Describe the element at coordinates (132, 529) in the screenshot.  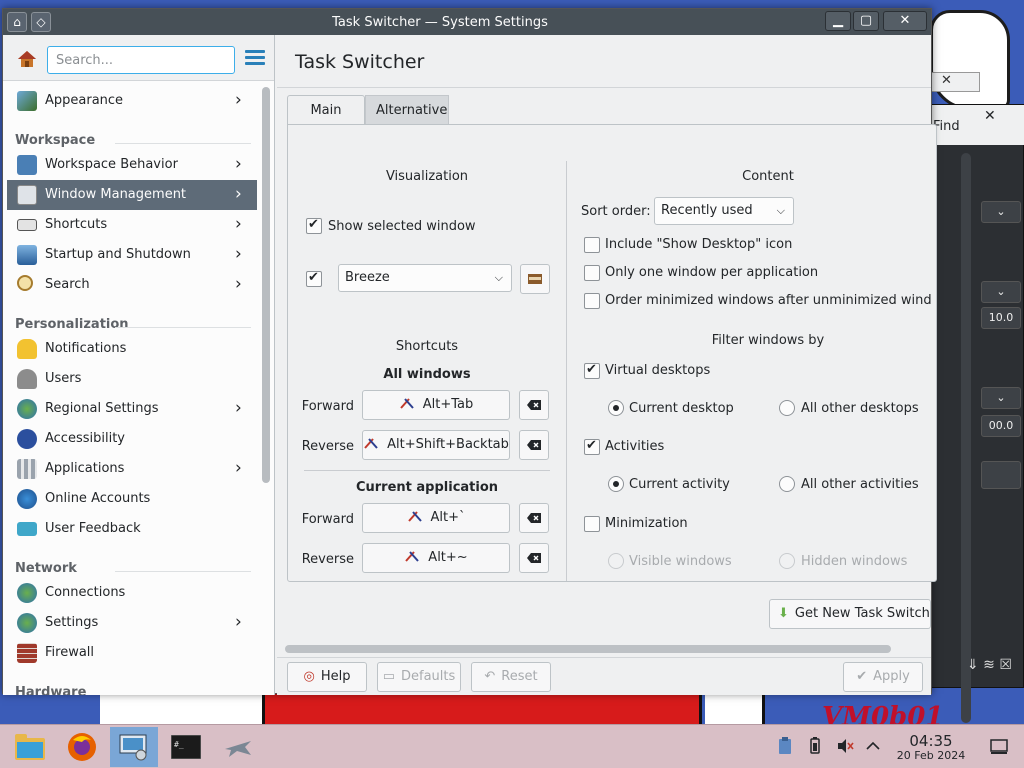
I see `sidebar-item-user-feedback: User Feedback` at that location.